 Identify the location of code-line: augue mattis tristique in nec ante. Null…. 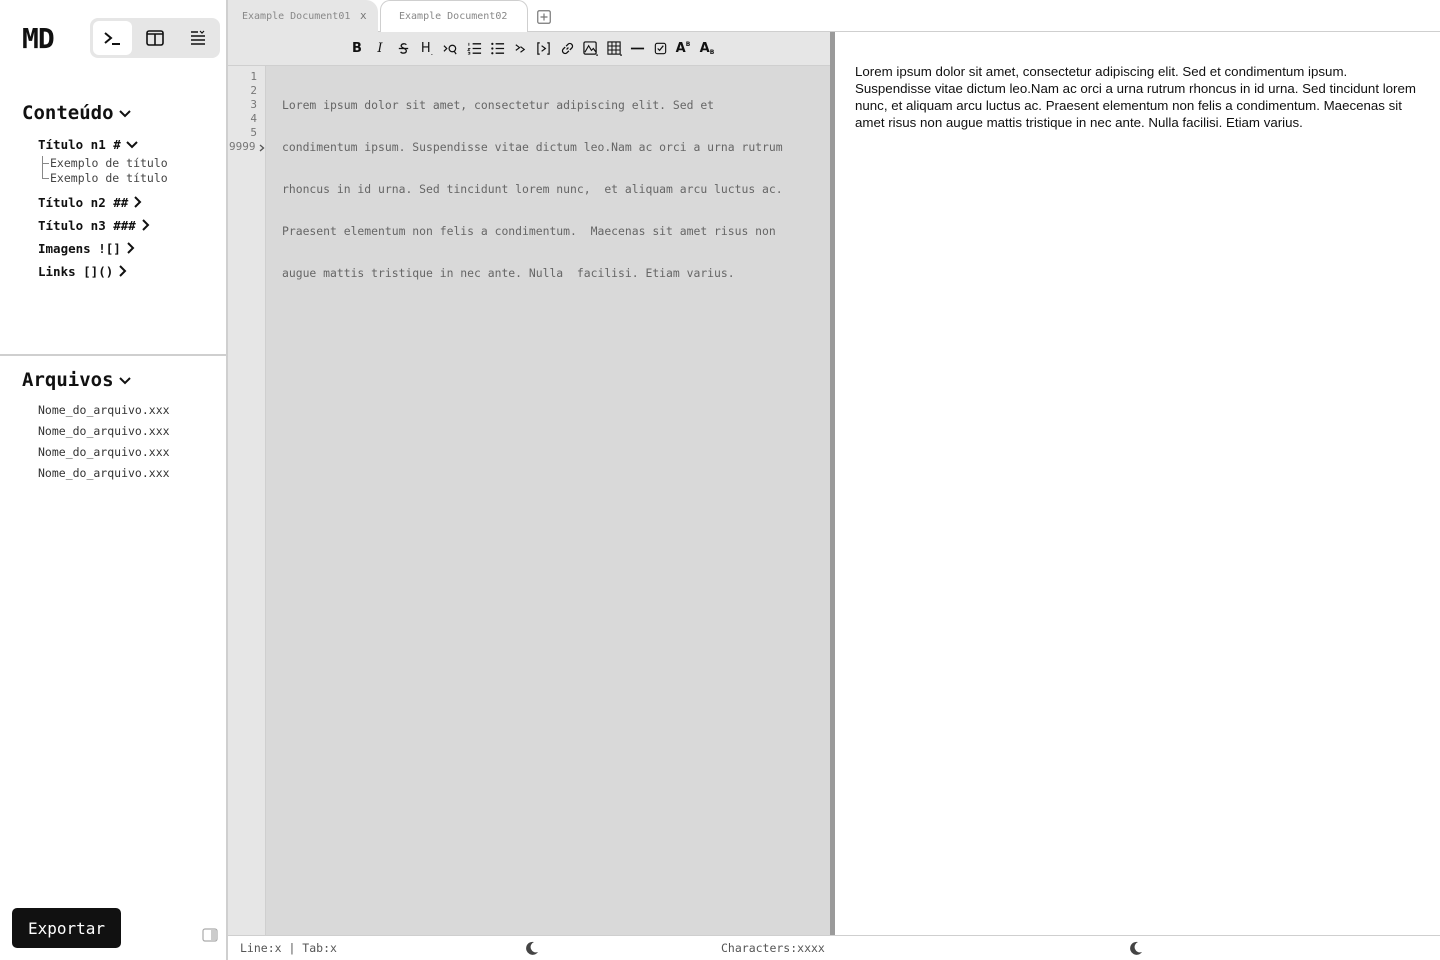
(508, 273).